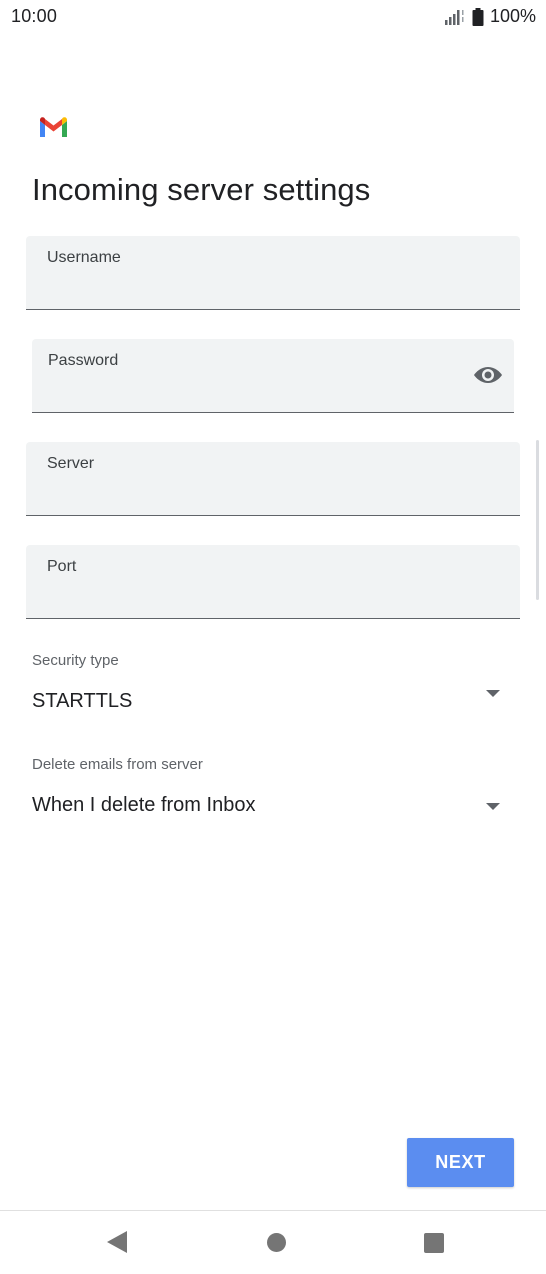  I want to click on recents-icon, so click(434, 1243).